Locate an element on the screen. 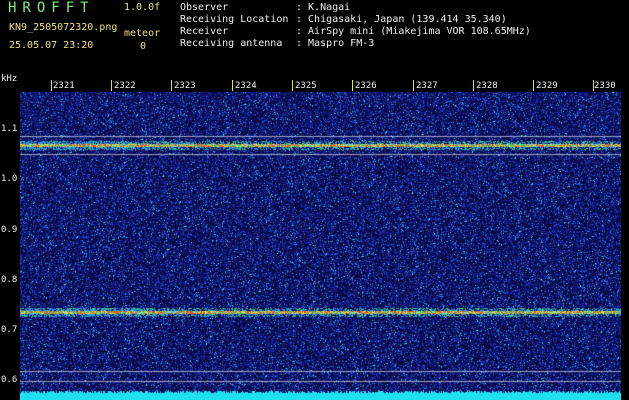 Image resolution: width=629 pixels, height=400 pixels. x-tick-label: 2327 is located at coordinates (427, 86).